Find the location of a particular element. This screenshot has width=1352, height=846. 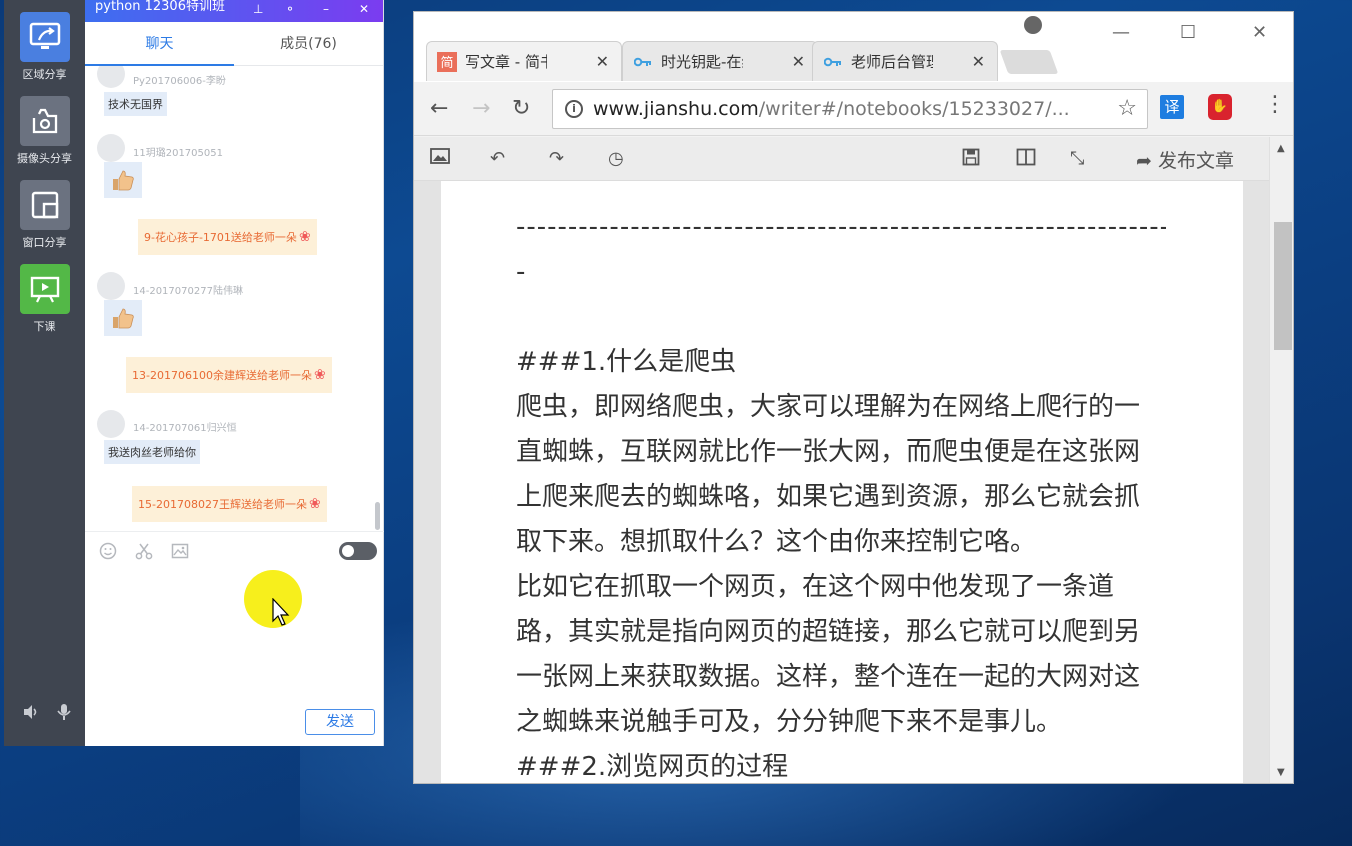

text-line: 爬虫，即网络爬虫，大家可以理解为在网络上爬行的一 is located at coordinates (828, 407).